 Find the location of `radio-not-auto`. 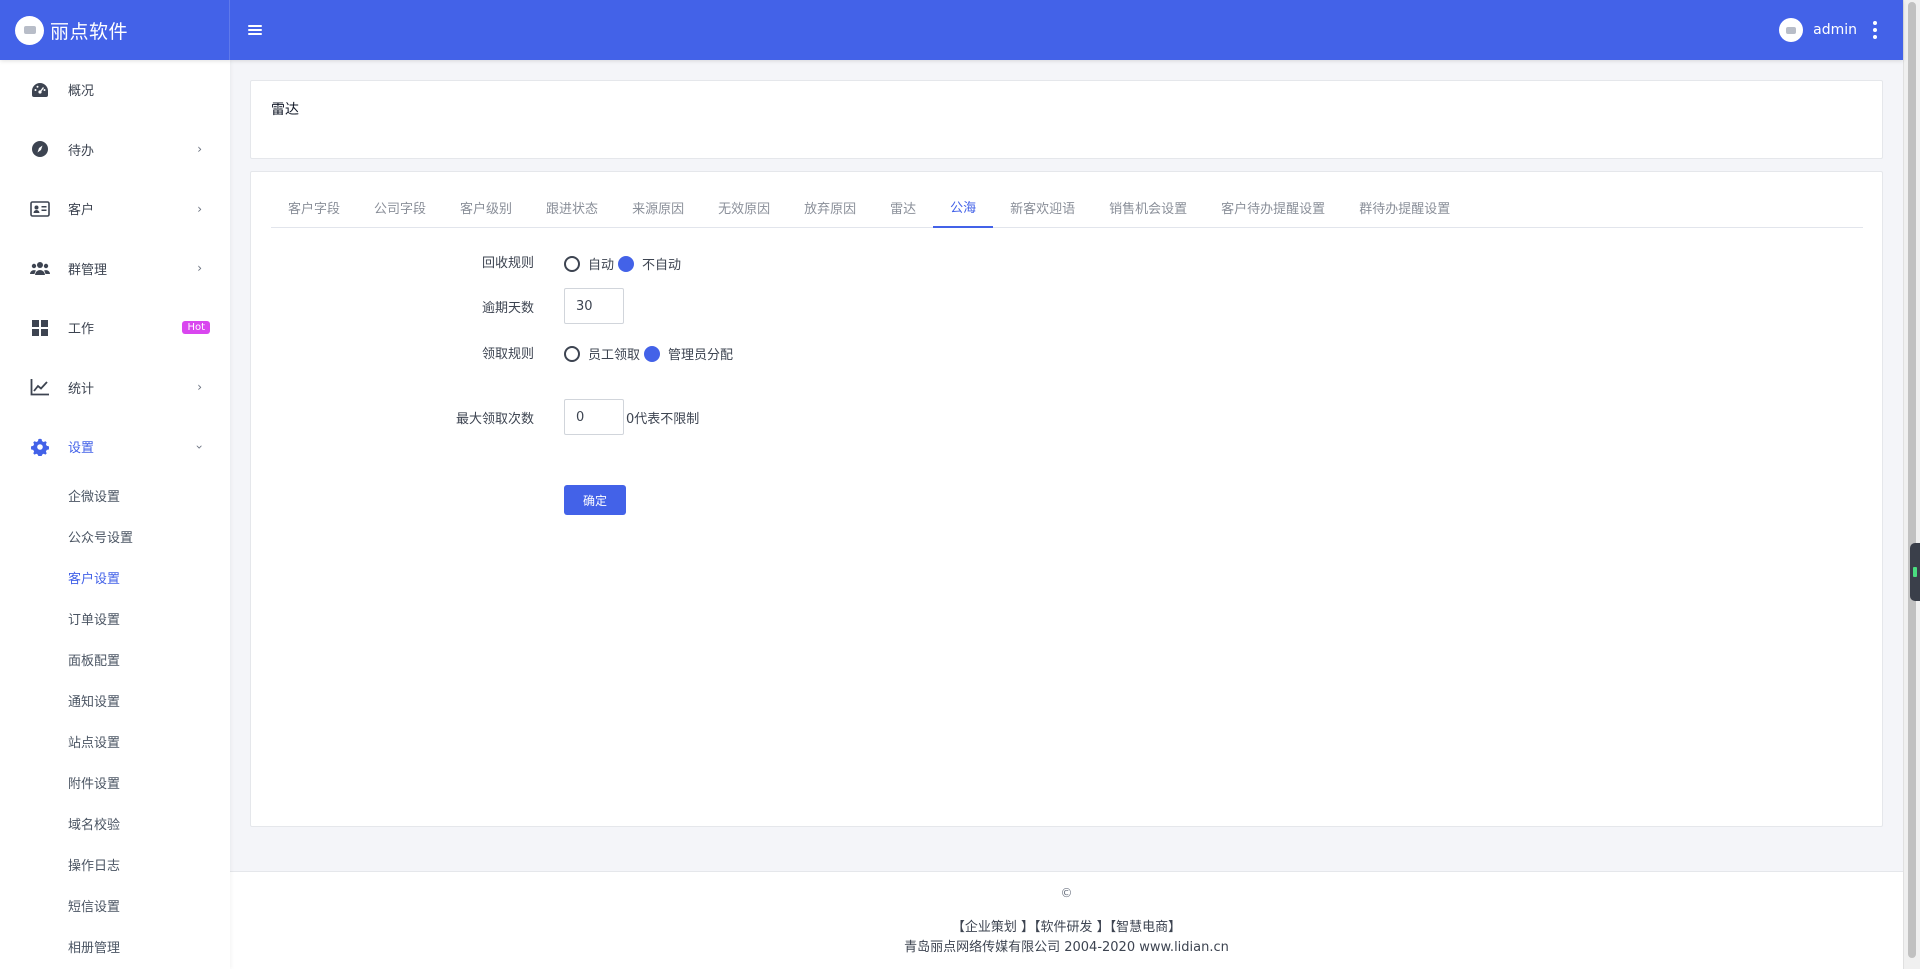

radio-not-auto is located at coordinates (626, 263).